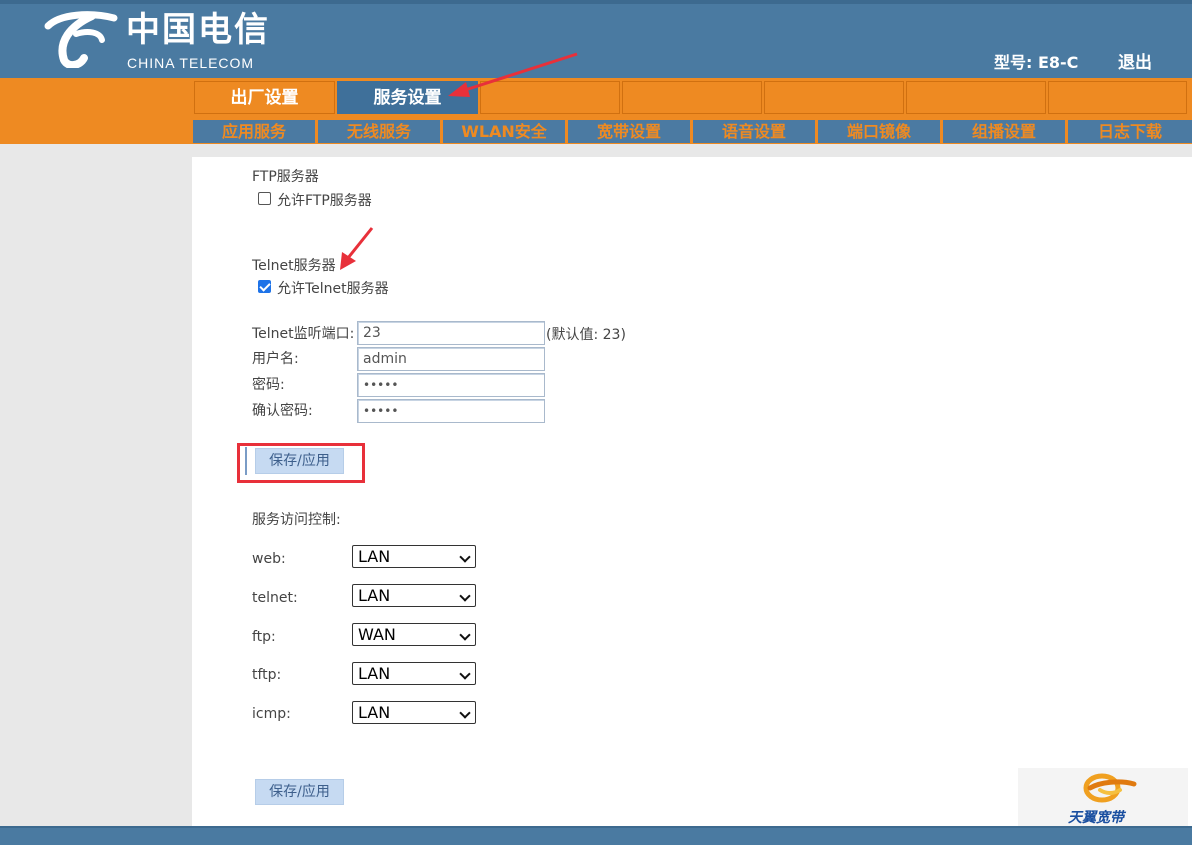  What do you see at coordinates (459, 161) in the screenshot?
I see `annotation-arrows` at bounding box center [459, 161].